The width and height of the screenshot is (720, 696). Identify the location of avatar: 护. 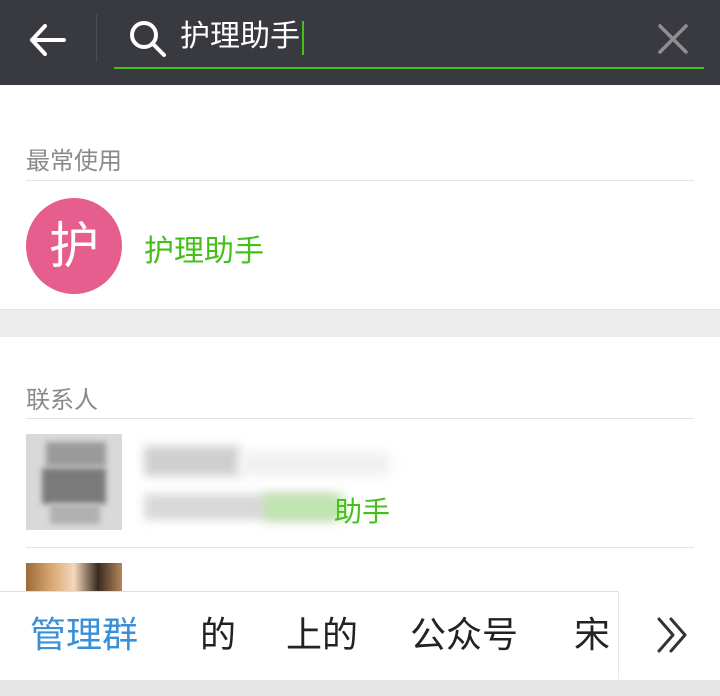
(74, 246).